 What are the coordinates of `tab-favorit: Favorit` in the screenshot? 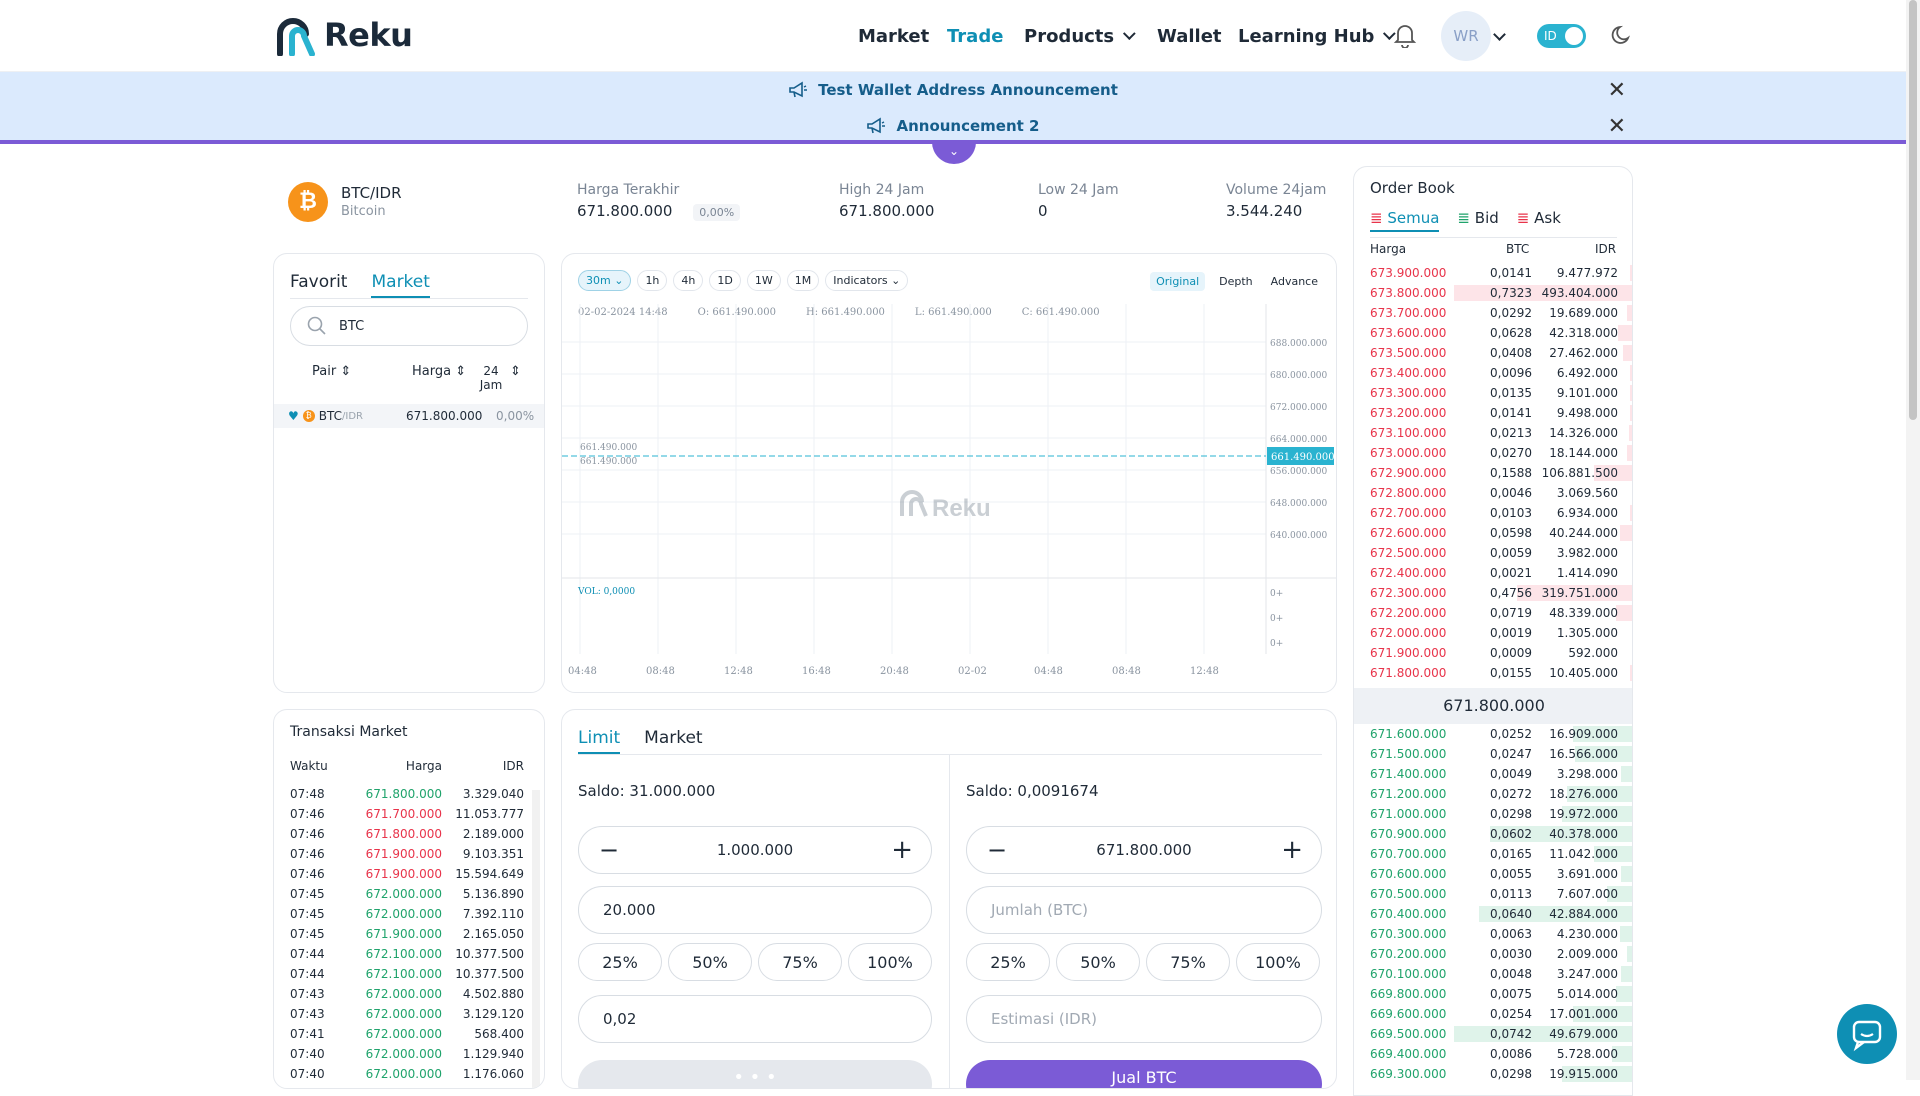 It's located at (318, 285).